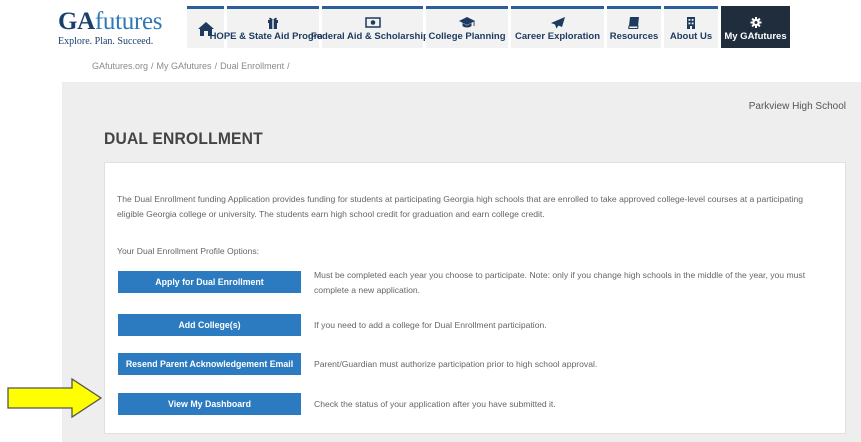  I want to click on nav-label: About Us, so click(691, 36).